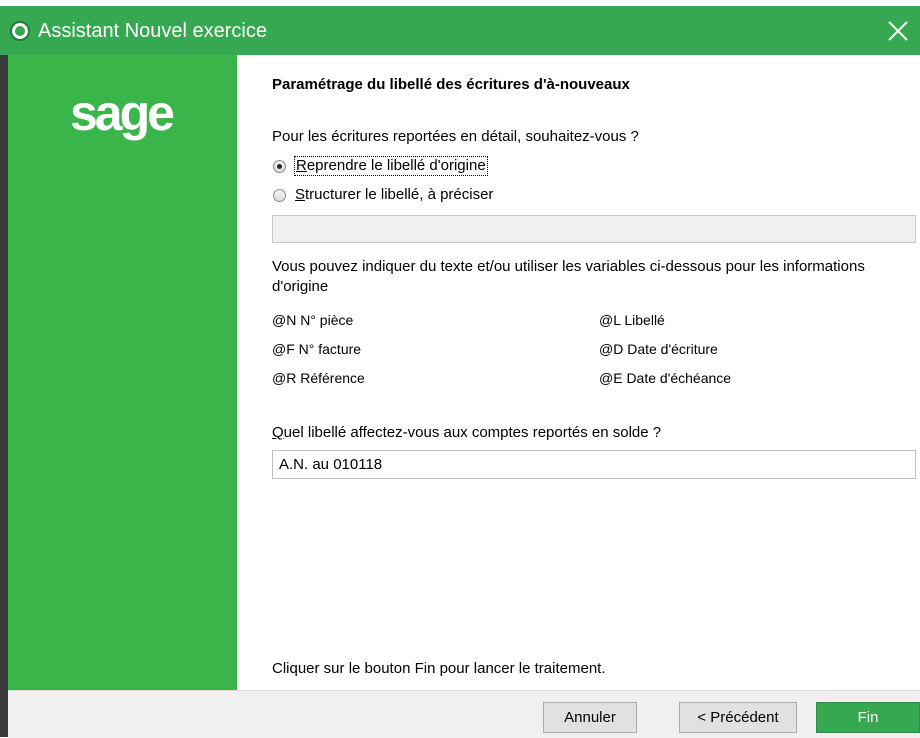 The width and height of the screenshot is (920, 738). Describe the element at coordinates (658, 349) in the screenshot. I see `variable-date-ecriture: @D Date d'écriture` at that location.